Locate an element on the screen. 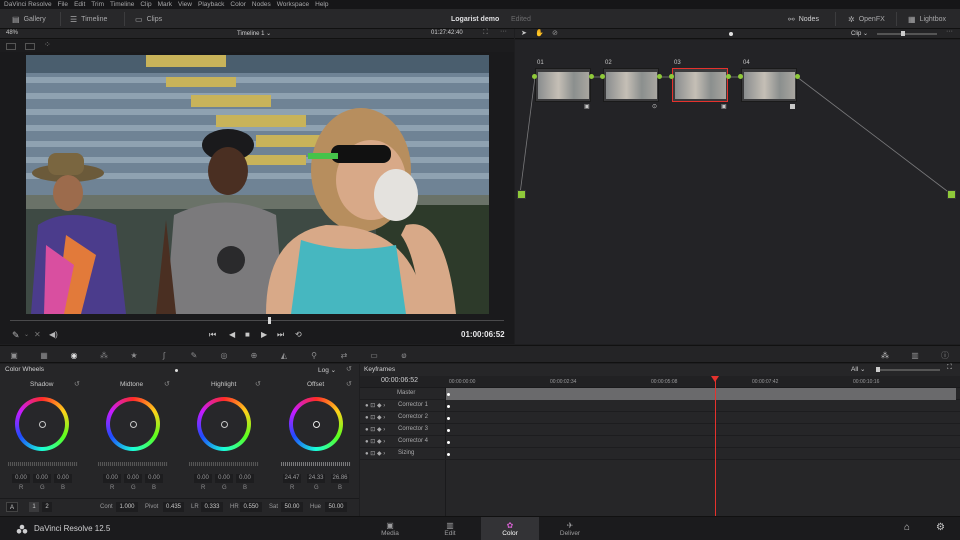 The width and height of the screenshot is (960, 540). rgb-mixer-icon: ⁂ is located at coordinates (104, 355).